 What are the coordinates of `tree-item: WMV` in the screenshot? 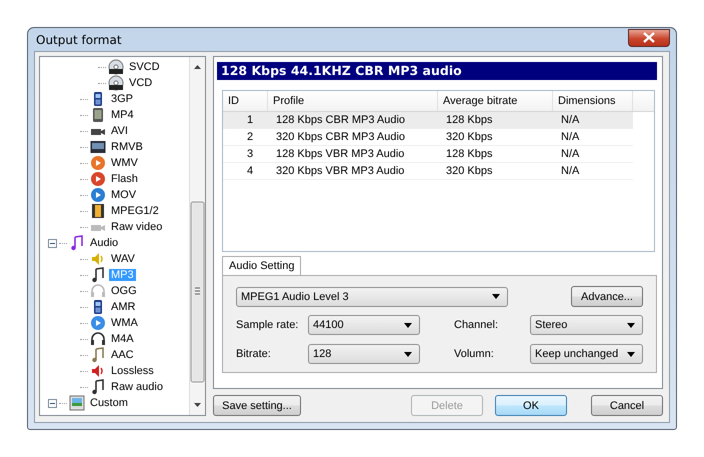 It's located at (124, 163).